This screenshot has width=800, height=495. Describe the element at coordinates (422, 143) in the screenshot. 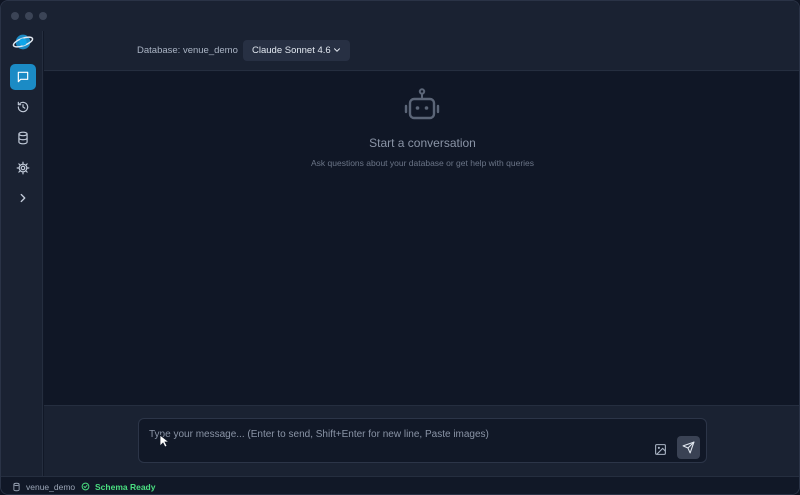

I see `empty-state-title: Start a conversation` at that location.